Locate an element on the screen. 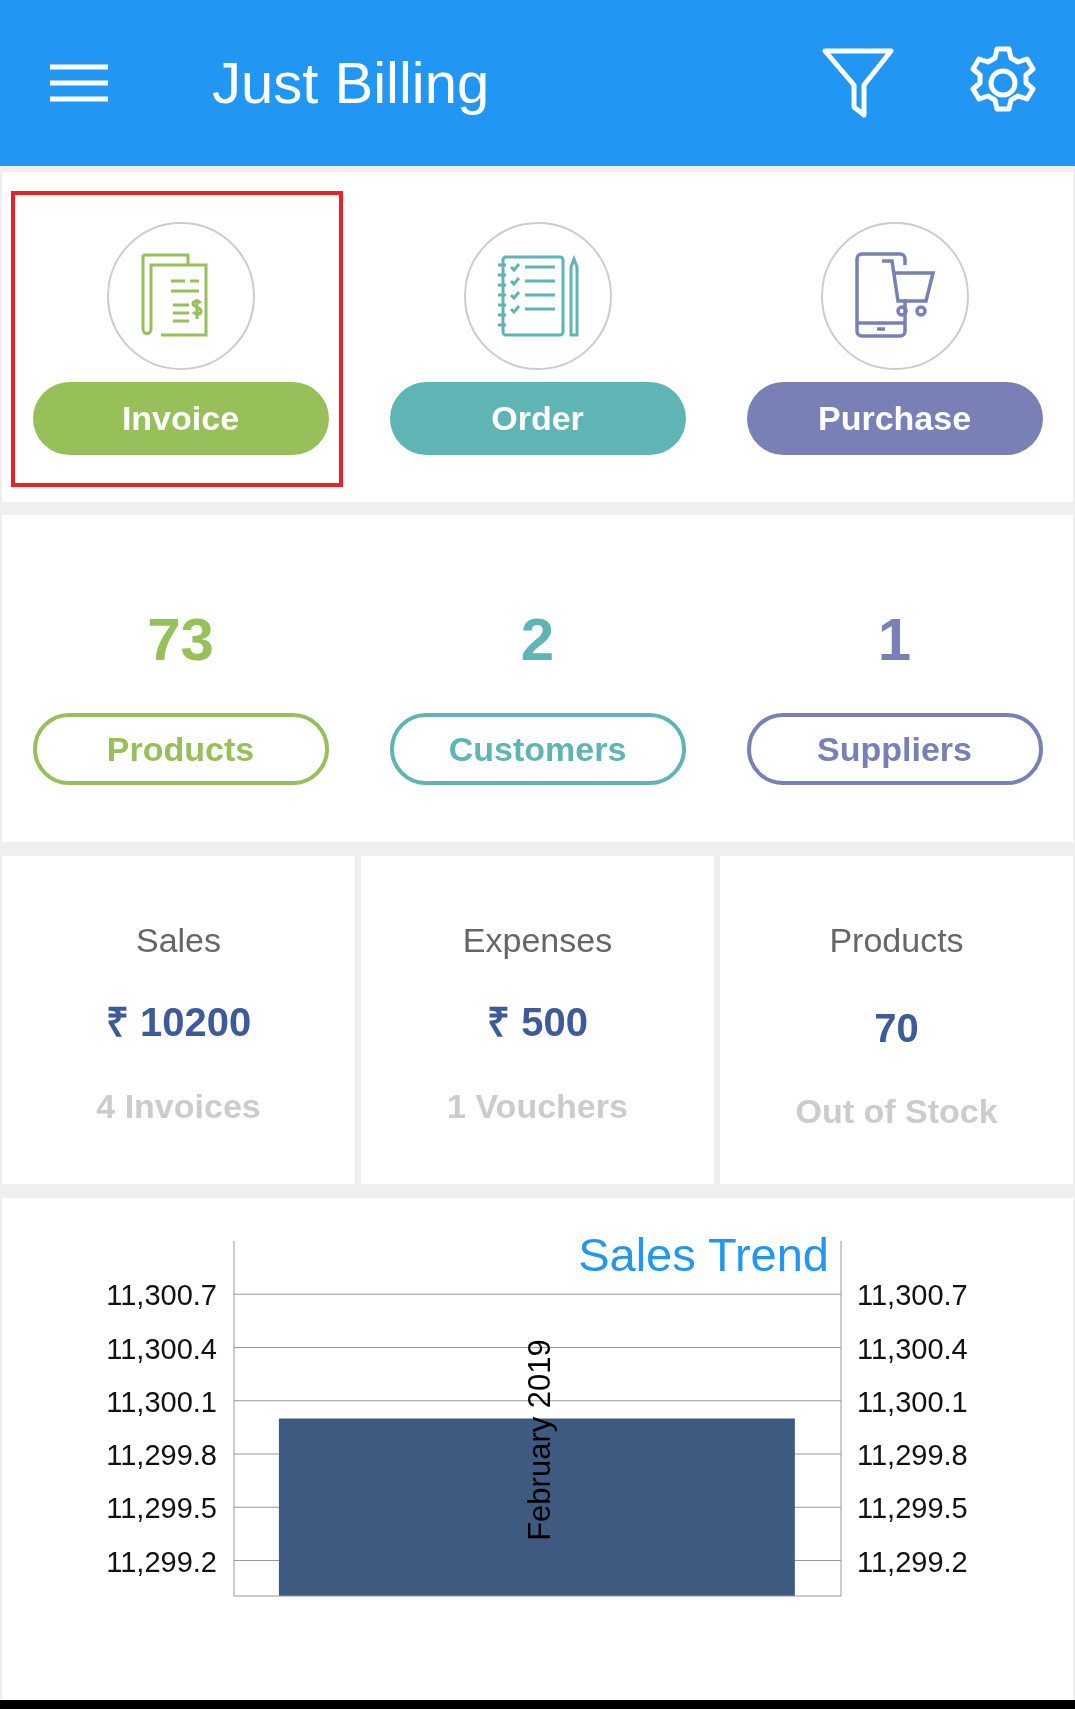 This screenshot has width=1075, height=1709. count-number: 73 is located at coordinates (180, 640).